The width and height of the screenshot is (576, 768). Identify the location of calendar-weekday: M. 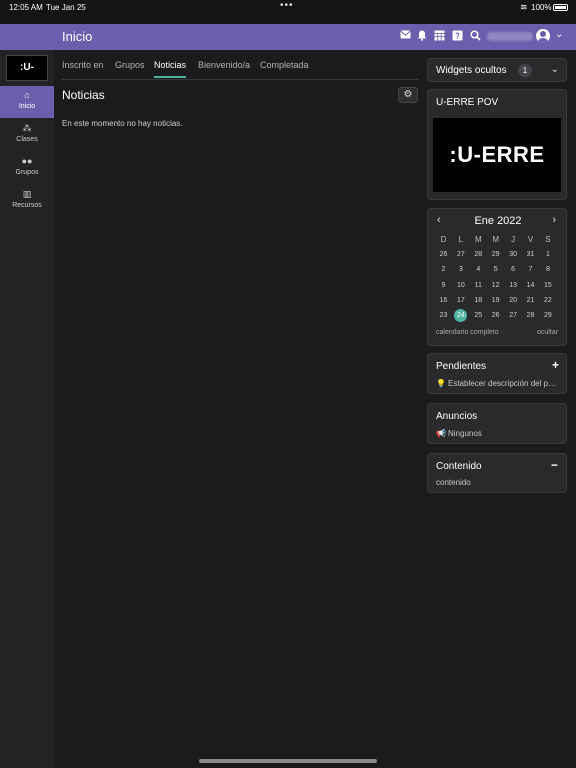
(478, 239).